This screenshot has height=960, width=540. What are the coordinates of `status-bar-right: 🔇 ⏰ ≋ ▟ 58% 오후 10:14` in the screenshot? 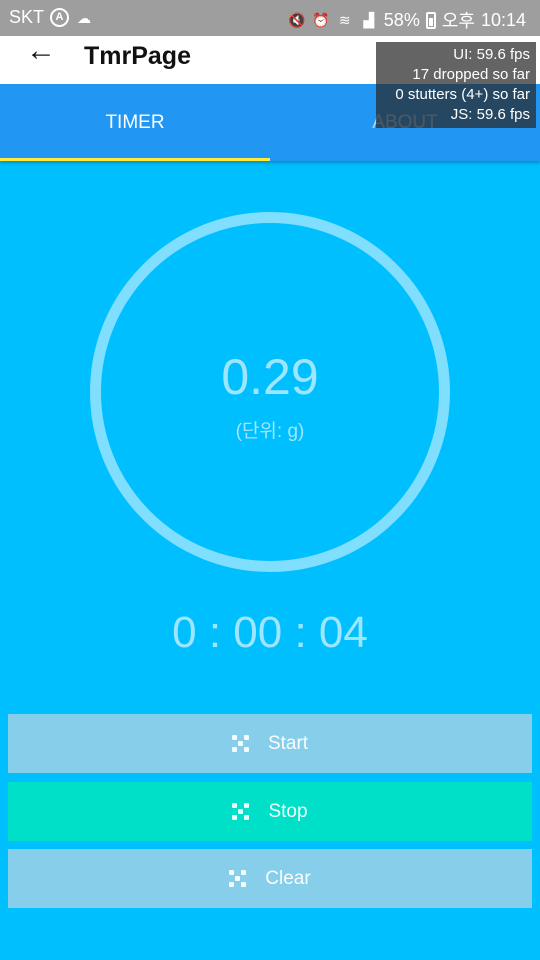 It's located at (407, 20).